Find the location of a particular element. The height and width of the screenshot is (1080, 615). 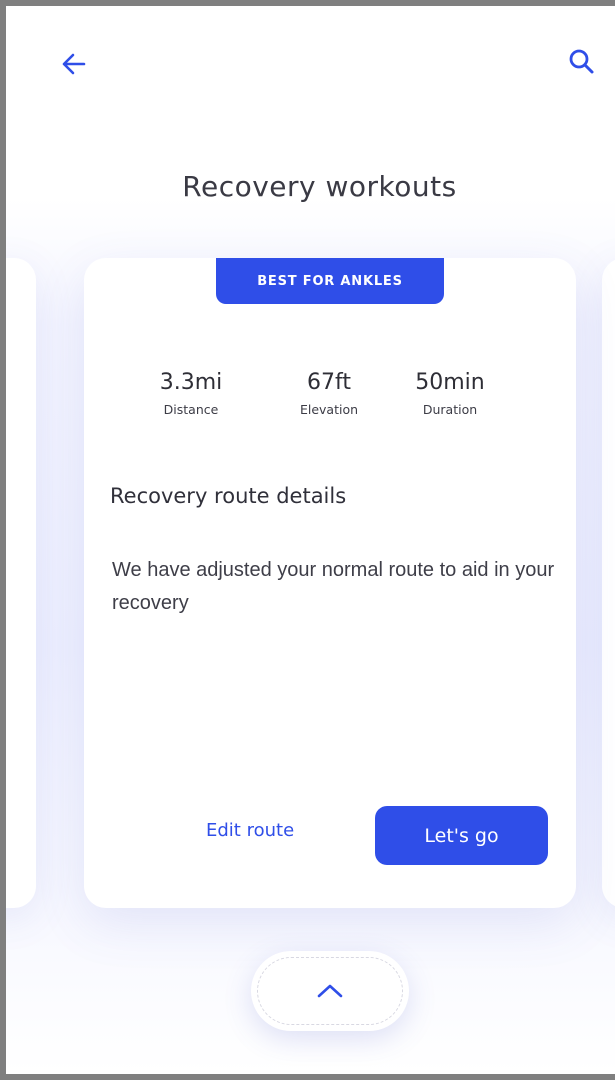

lets-go-button: Let's go is located at coordinates (461, 835).